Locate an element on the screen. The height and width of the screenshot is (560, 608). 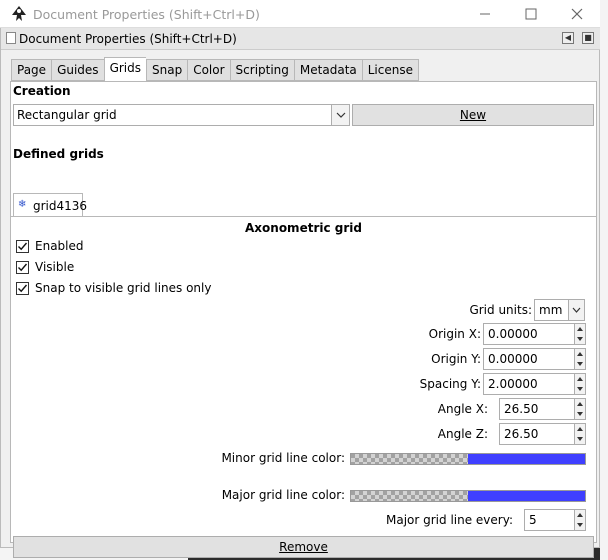
major-every-label: Major grid line every: is located at coordinates (449, 520).